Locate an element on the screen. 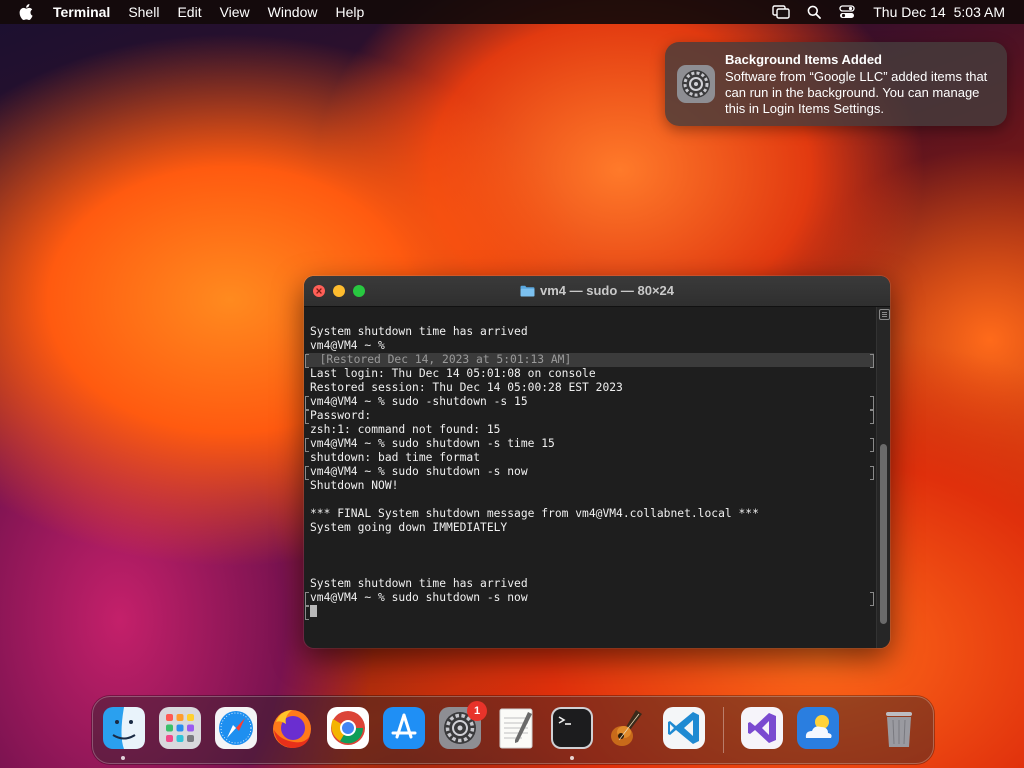 The image size is (1024, 768). vscode-icon is located at coordinates (684, 728).